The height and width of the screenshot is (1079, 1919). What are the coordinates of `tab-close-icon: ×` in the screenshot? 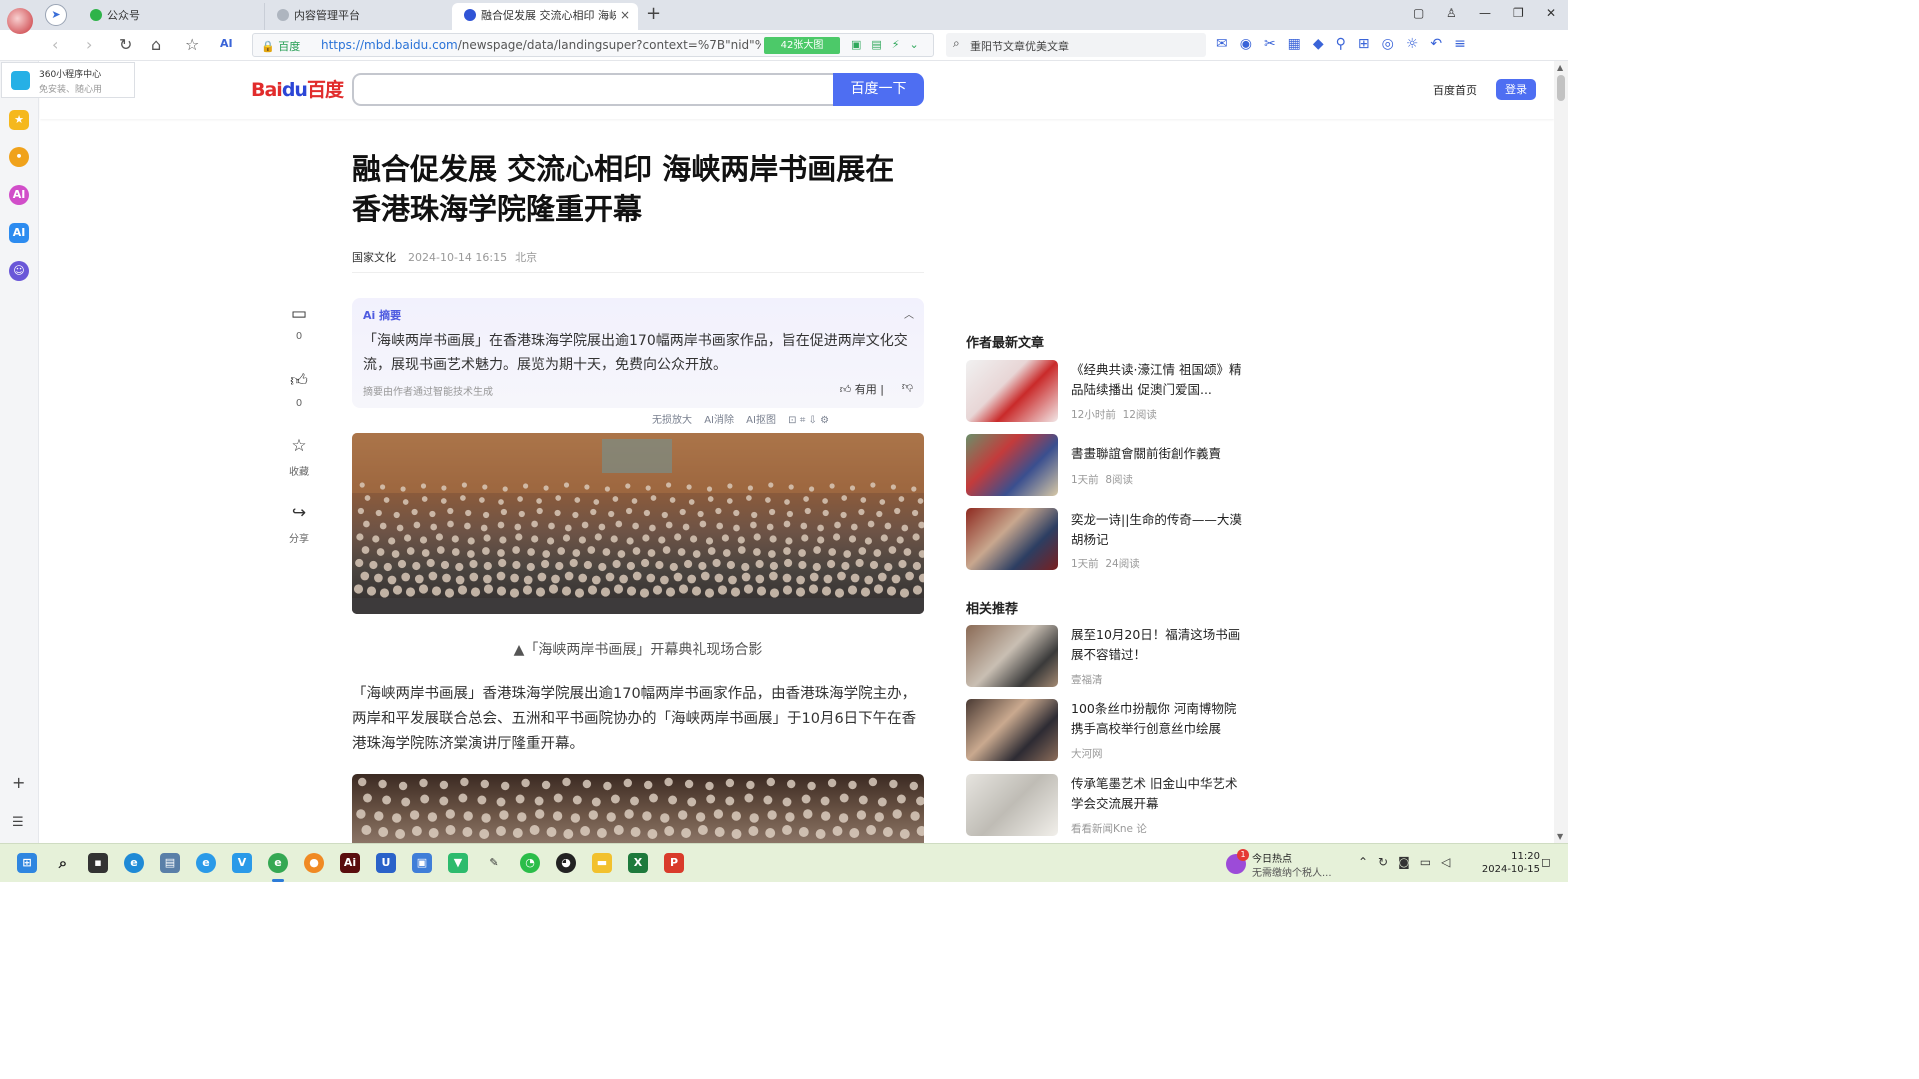 It's located at (625, 15).